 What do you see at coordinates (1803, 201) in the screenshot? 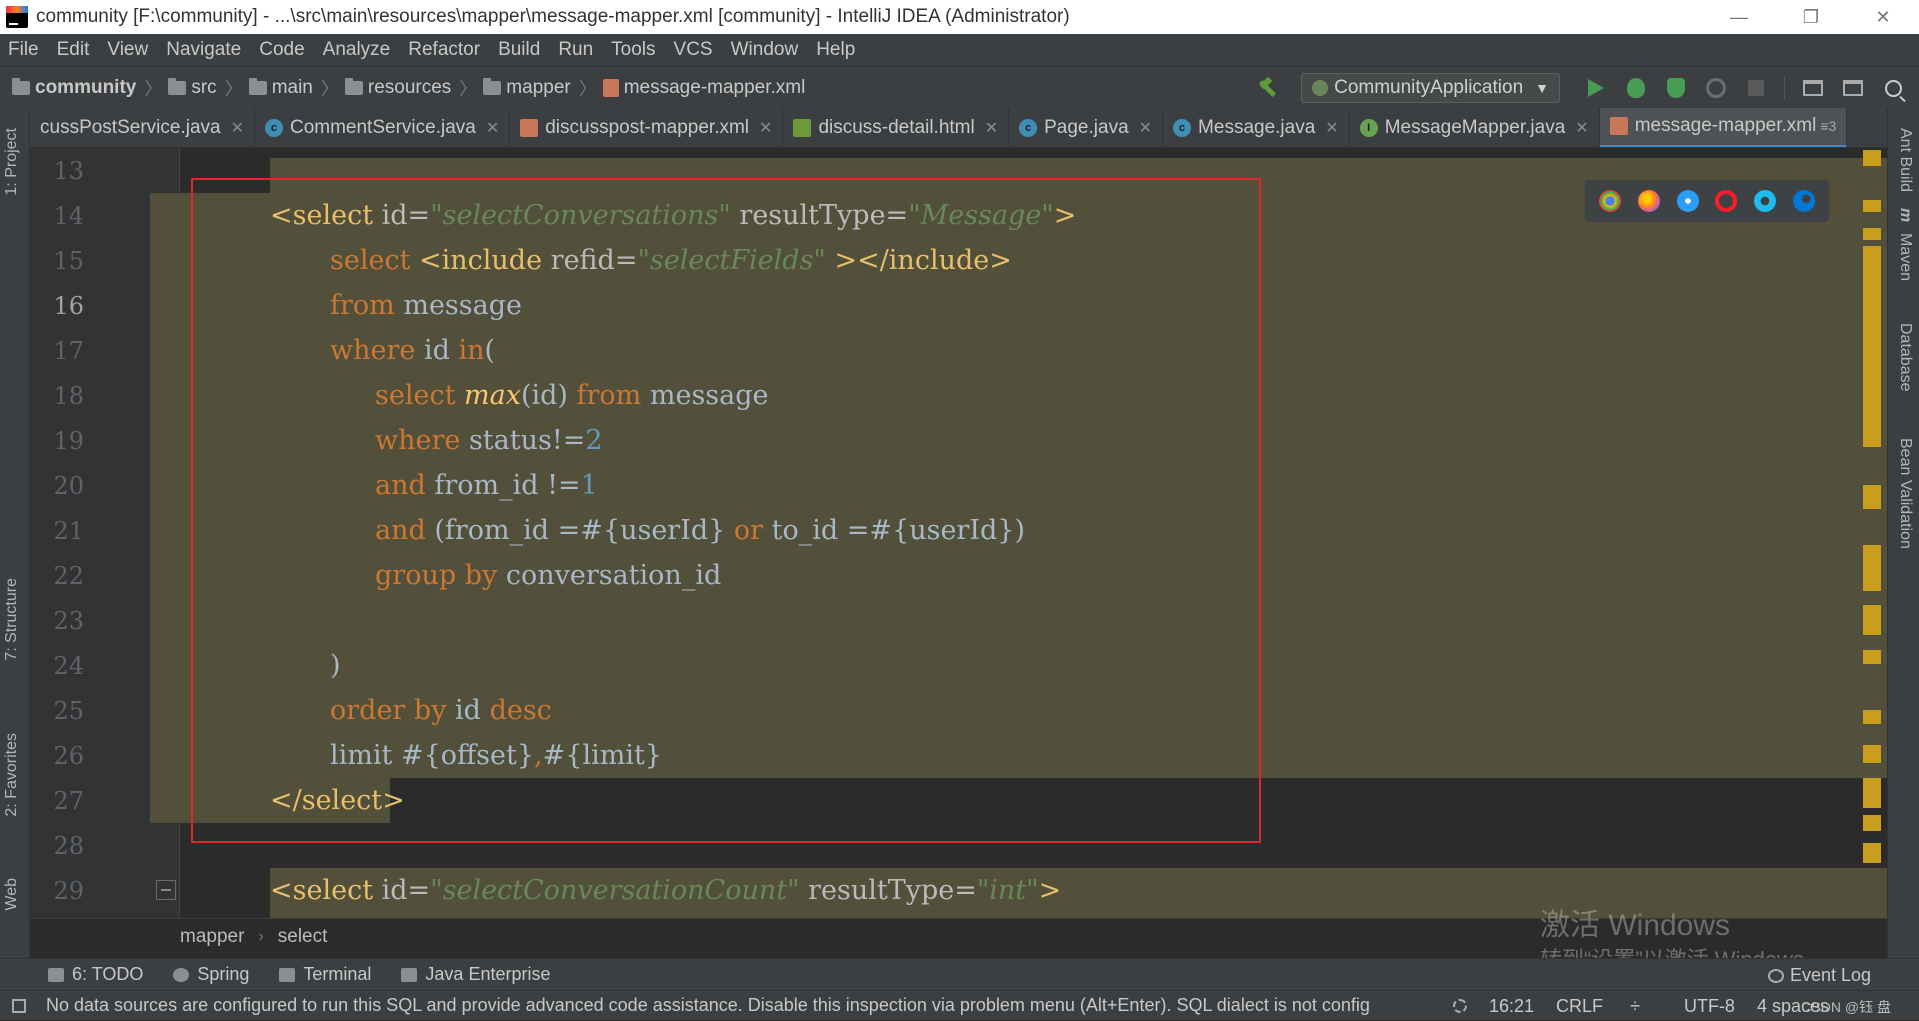
I see `edge-icon` at bounding box center [1803, 201].